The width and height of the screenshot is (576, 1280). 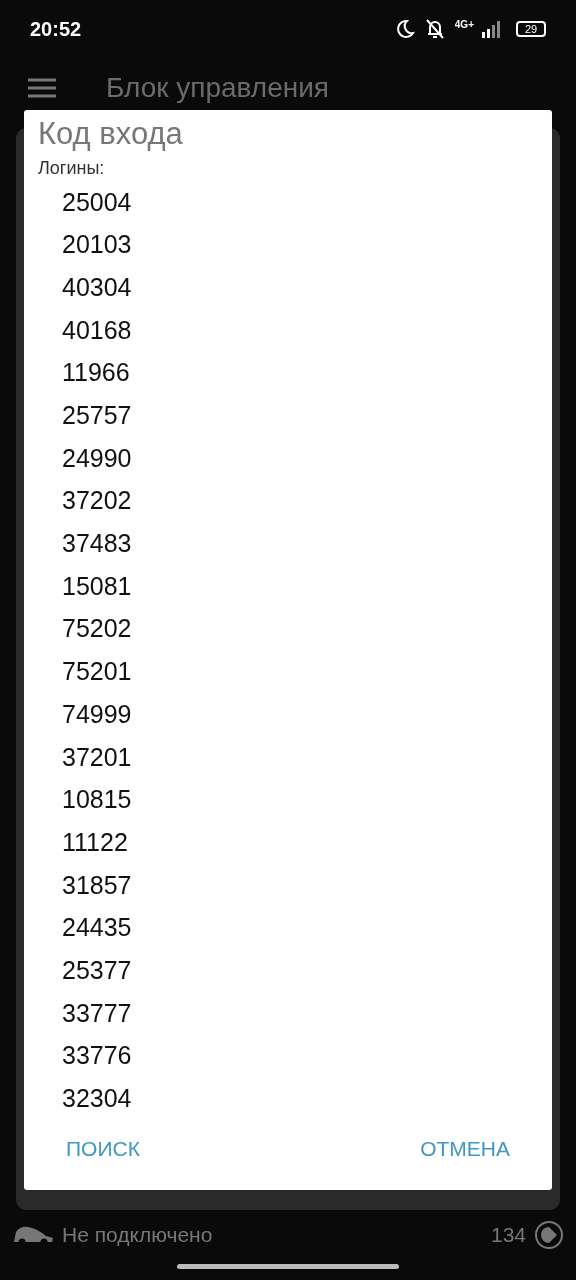 What do you see at coordinates (508, 1235) in the screenshot?
I see `count-label: 134` at bounding box center [508, 1235].